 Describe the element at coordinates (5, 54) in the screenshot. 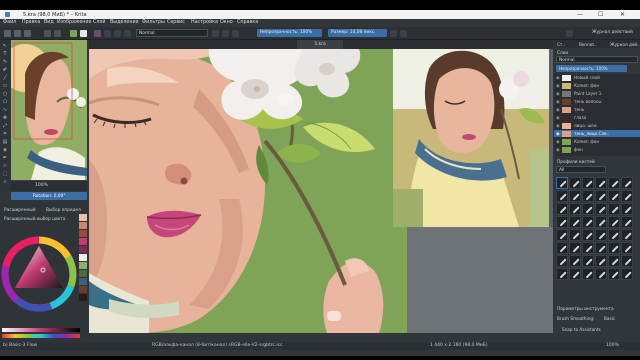

I see `text-tool-icon: T` at that location.